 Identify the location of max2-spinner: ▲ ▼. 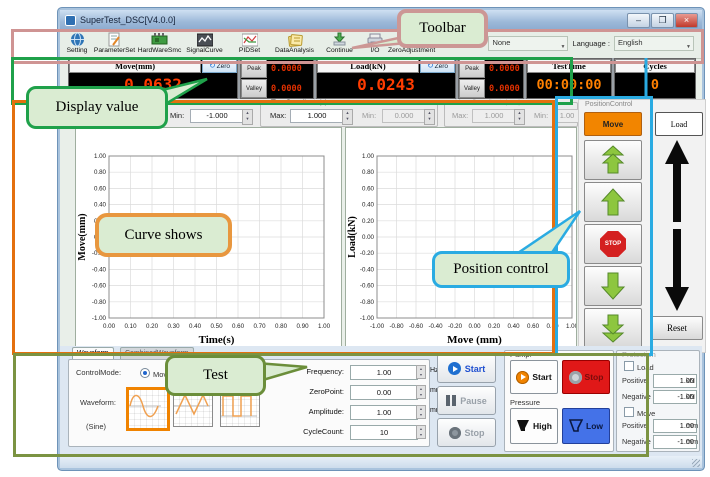
(519, 117).